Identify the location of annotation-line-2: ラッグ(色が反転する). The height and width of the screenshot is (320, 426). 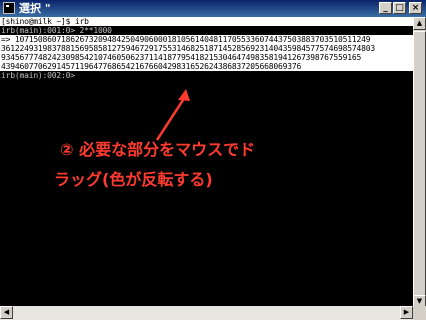
(133, 179).